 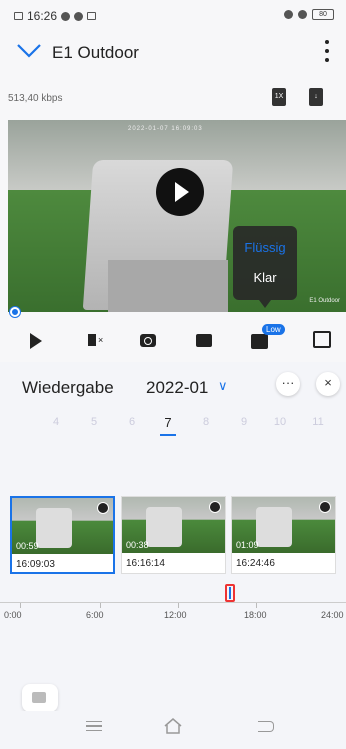 I want to click on timeline-line, so click(x=173, y=602).